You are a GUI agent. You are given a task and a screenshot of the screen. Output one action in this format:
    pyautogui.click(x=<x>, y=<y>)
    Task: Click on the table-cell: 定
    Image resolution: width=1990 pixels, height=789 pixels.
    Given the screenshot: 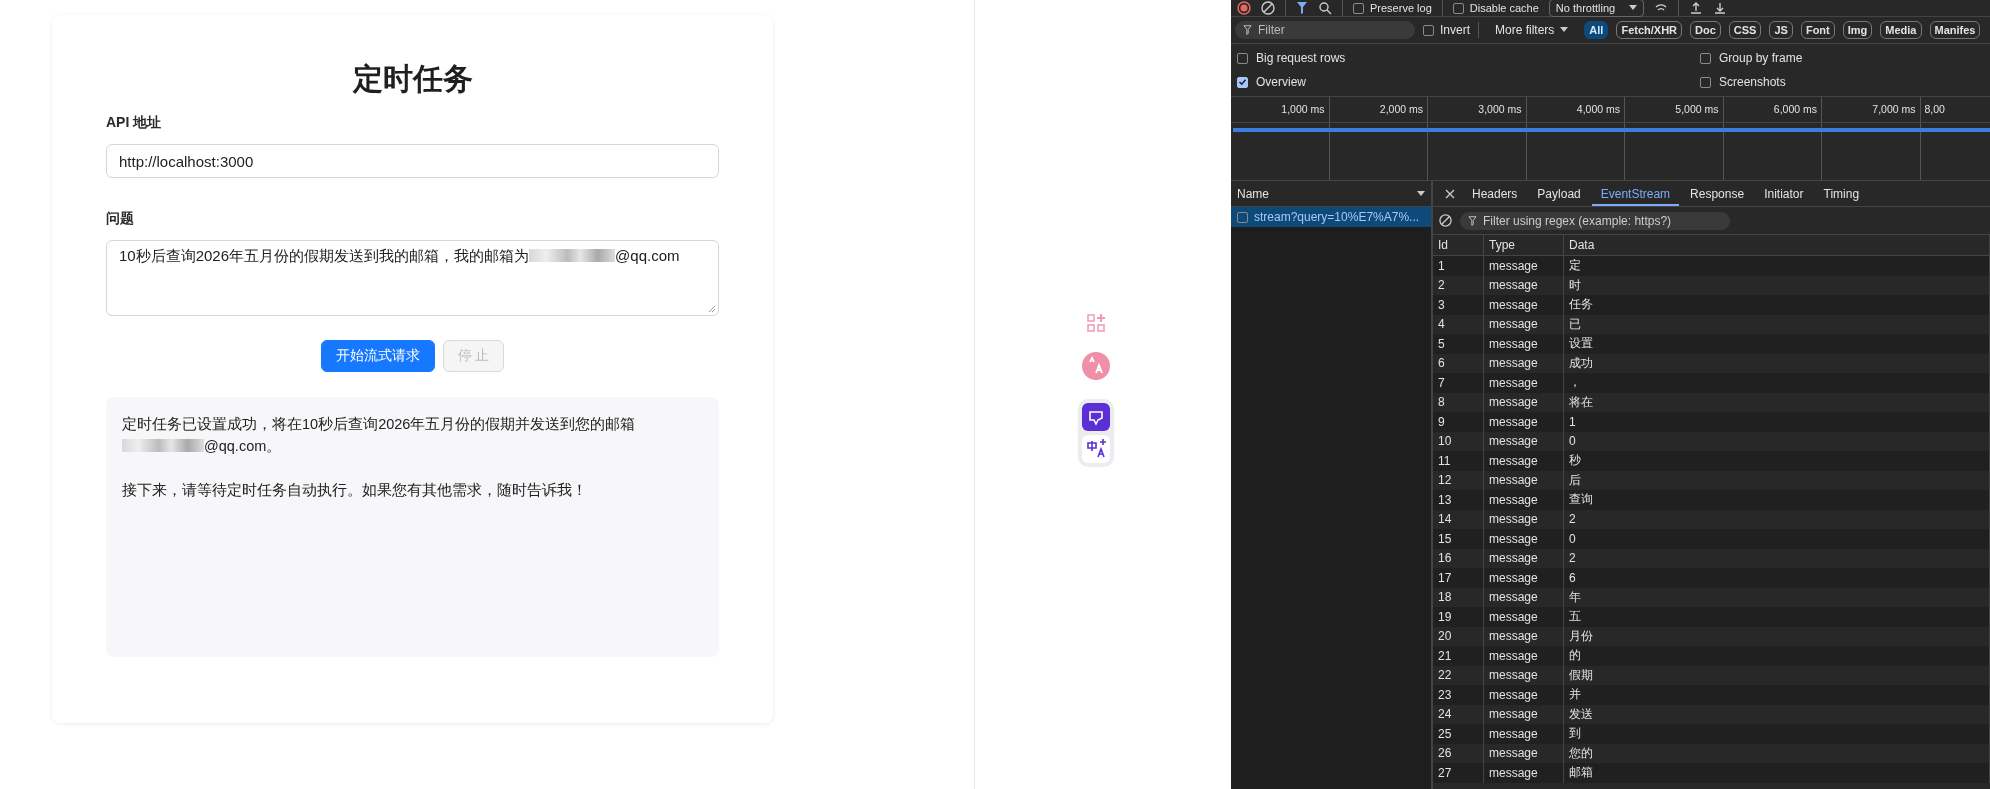 What is the action you would take?
    pyautogui.click(x=1776, y=265)
    